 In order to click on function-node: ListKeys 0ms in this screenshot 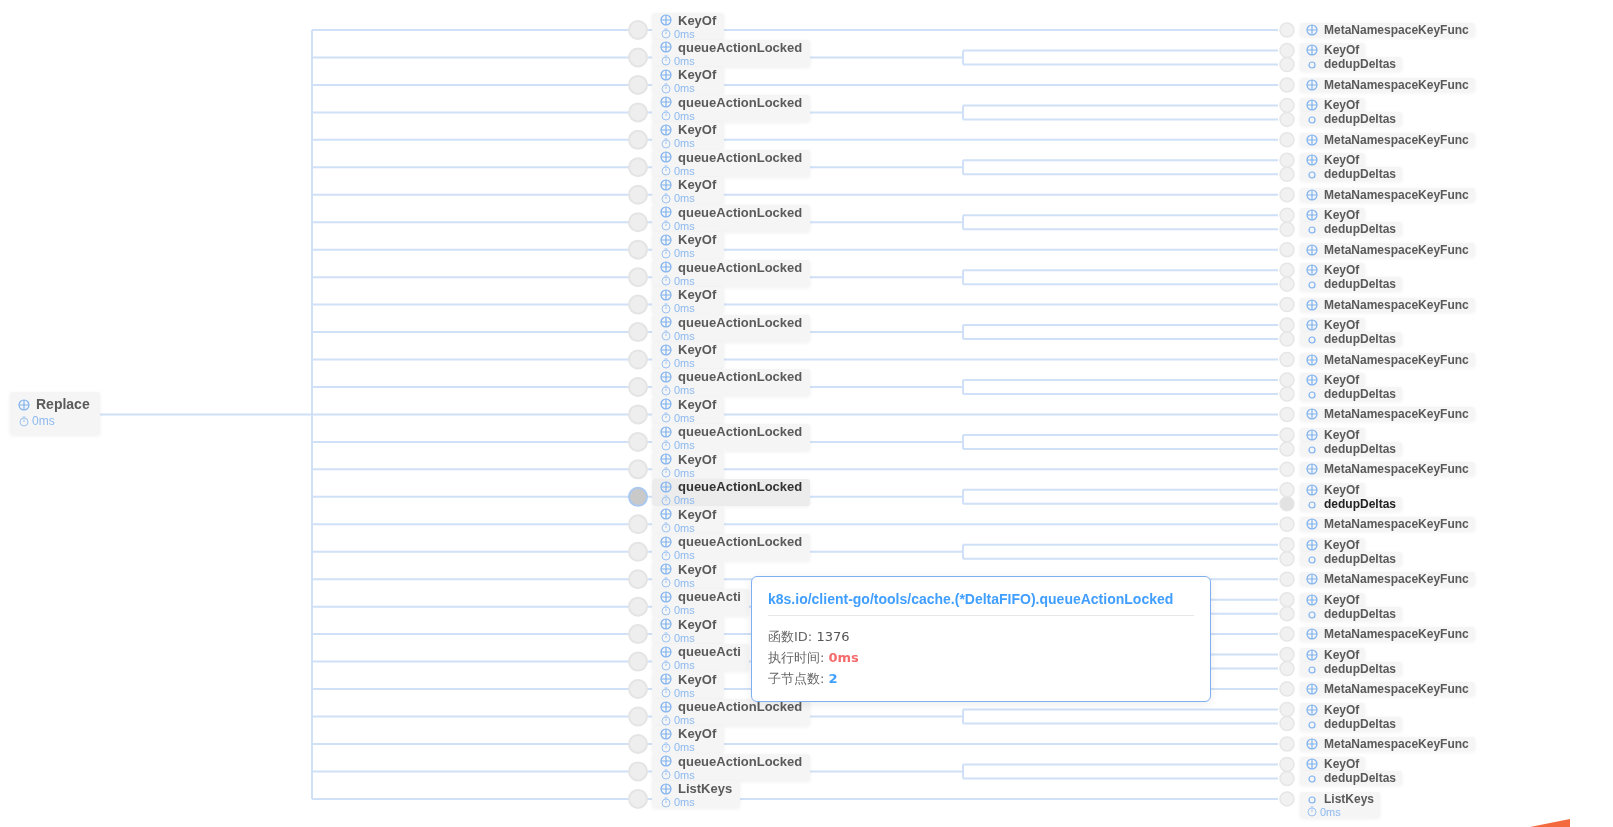, I will do `click(696, 795)`.